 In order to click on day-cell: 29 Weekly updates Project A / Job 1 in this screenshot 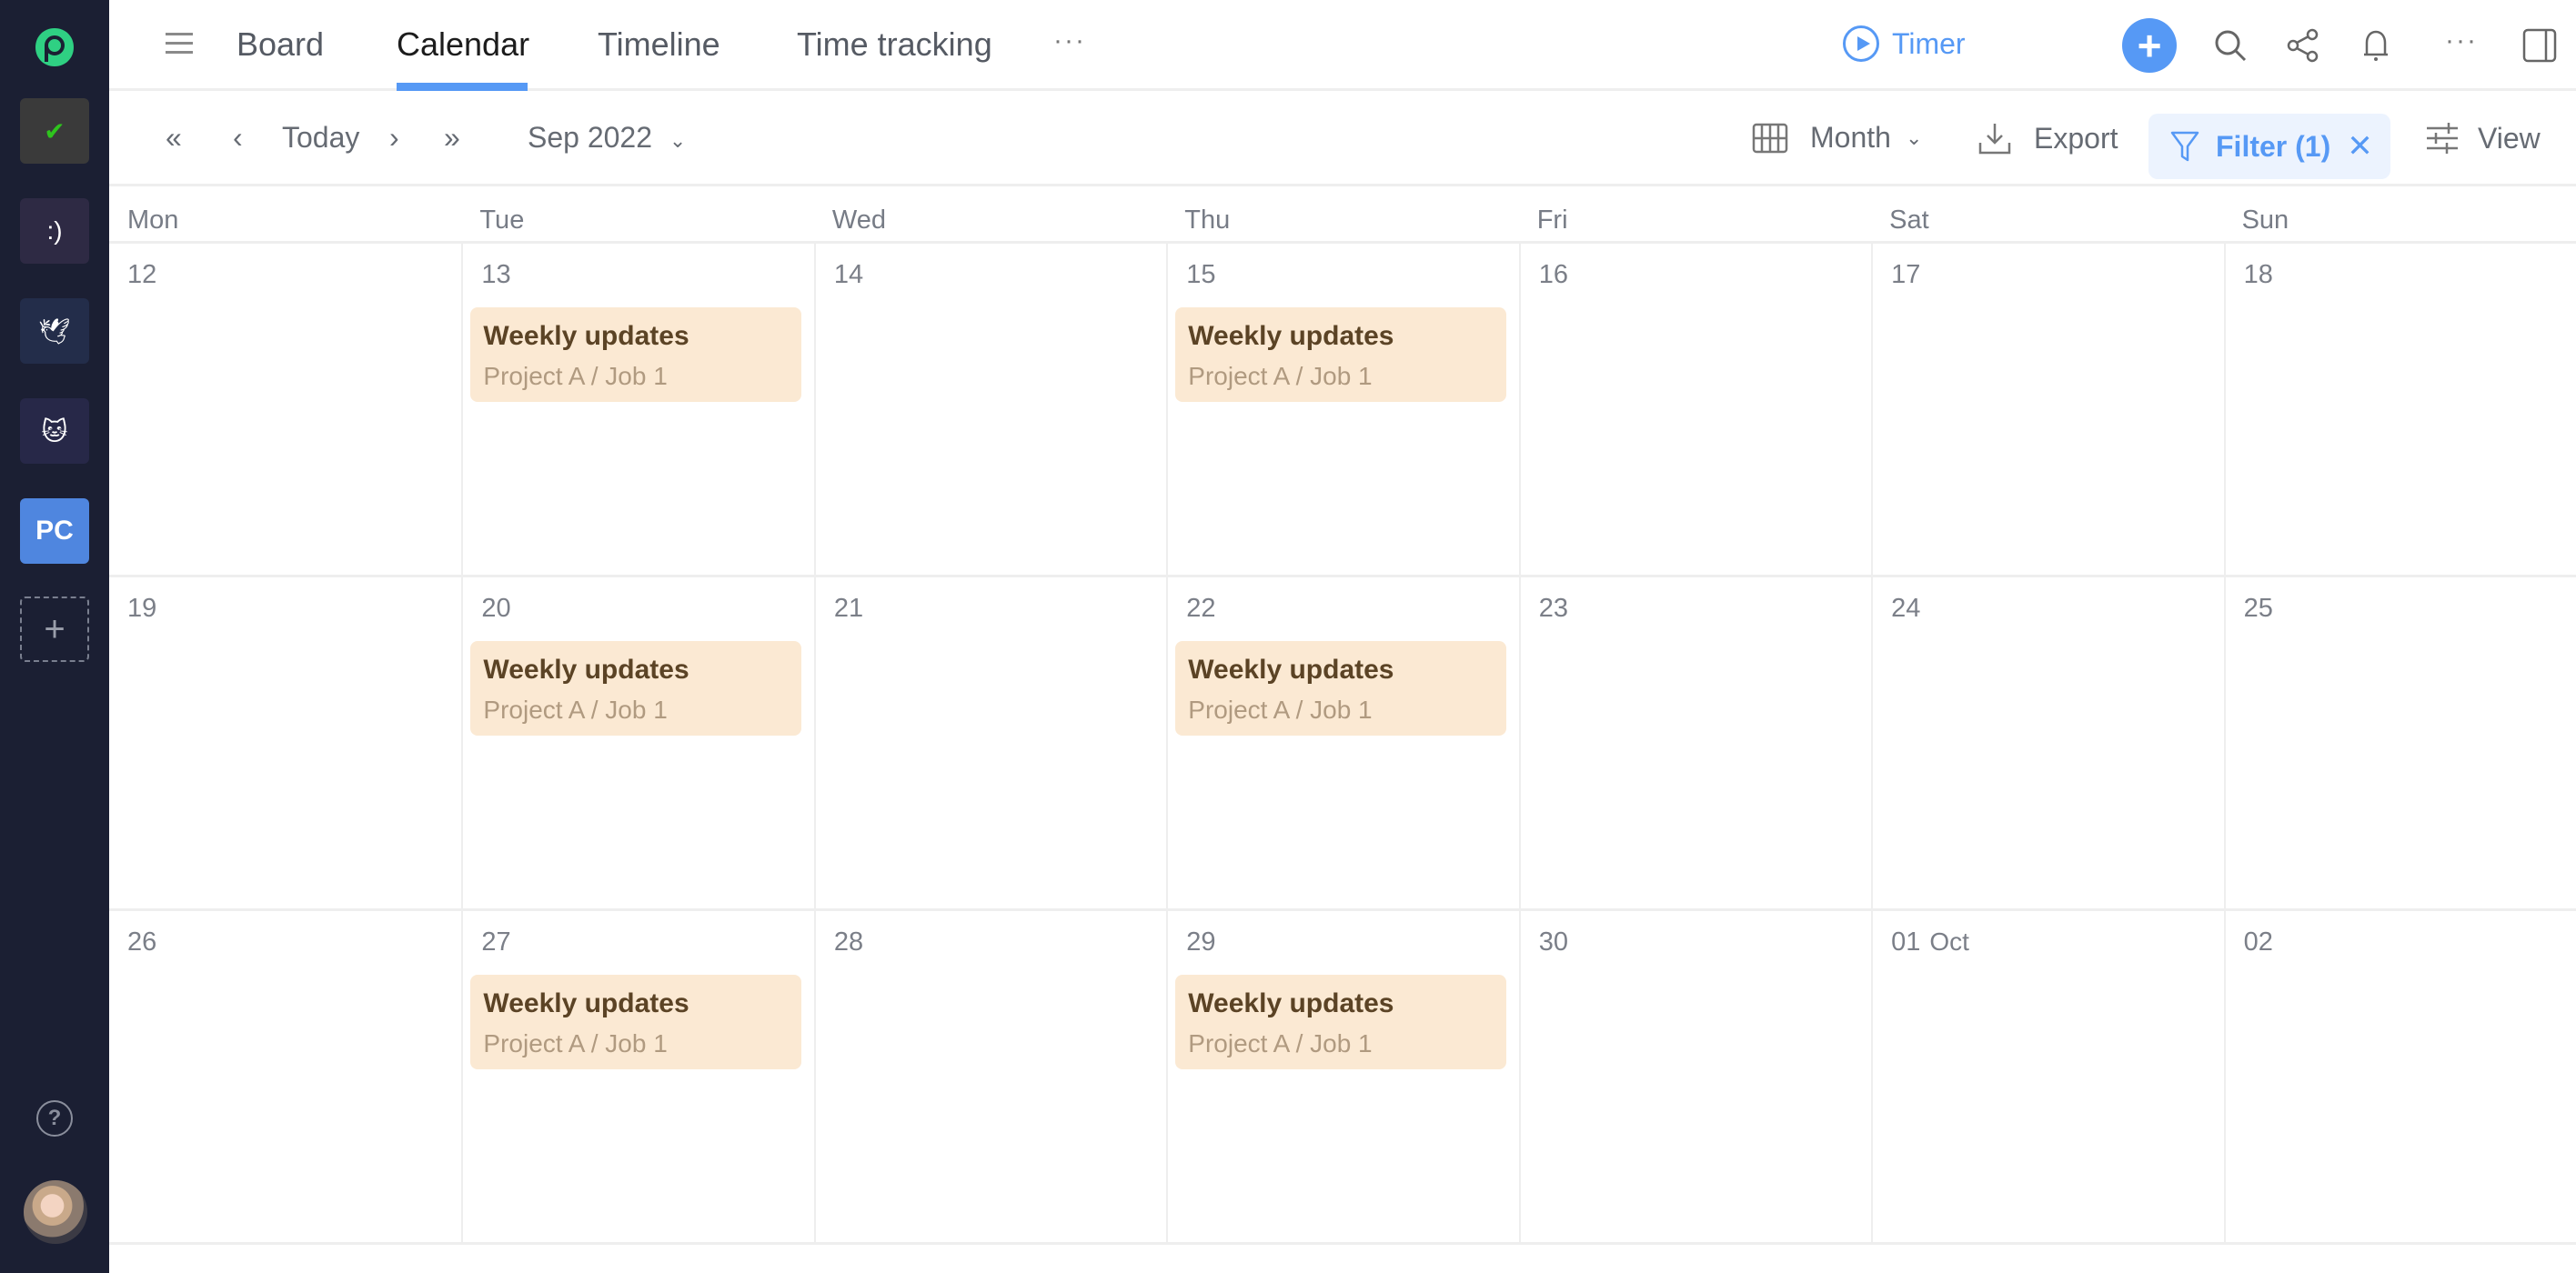, I will do `click(1342, 1076)`.